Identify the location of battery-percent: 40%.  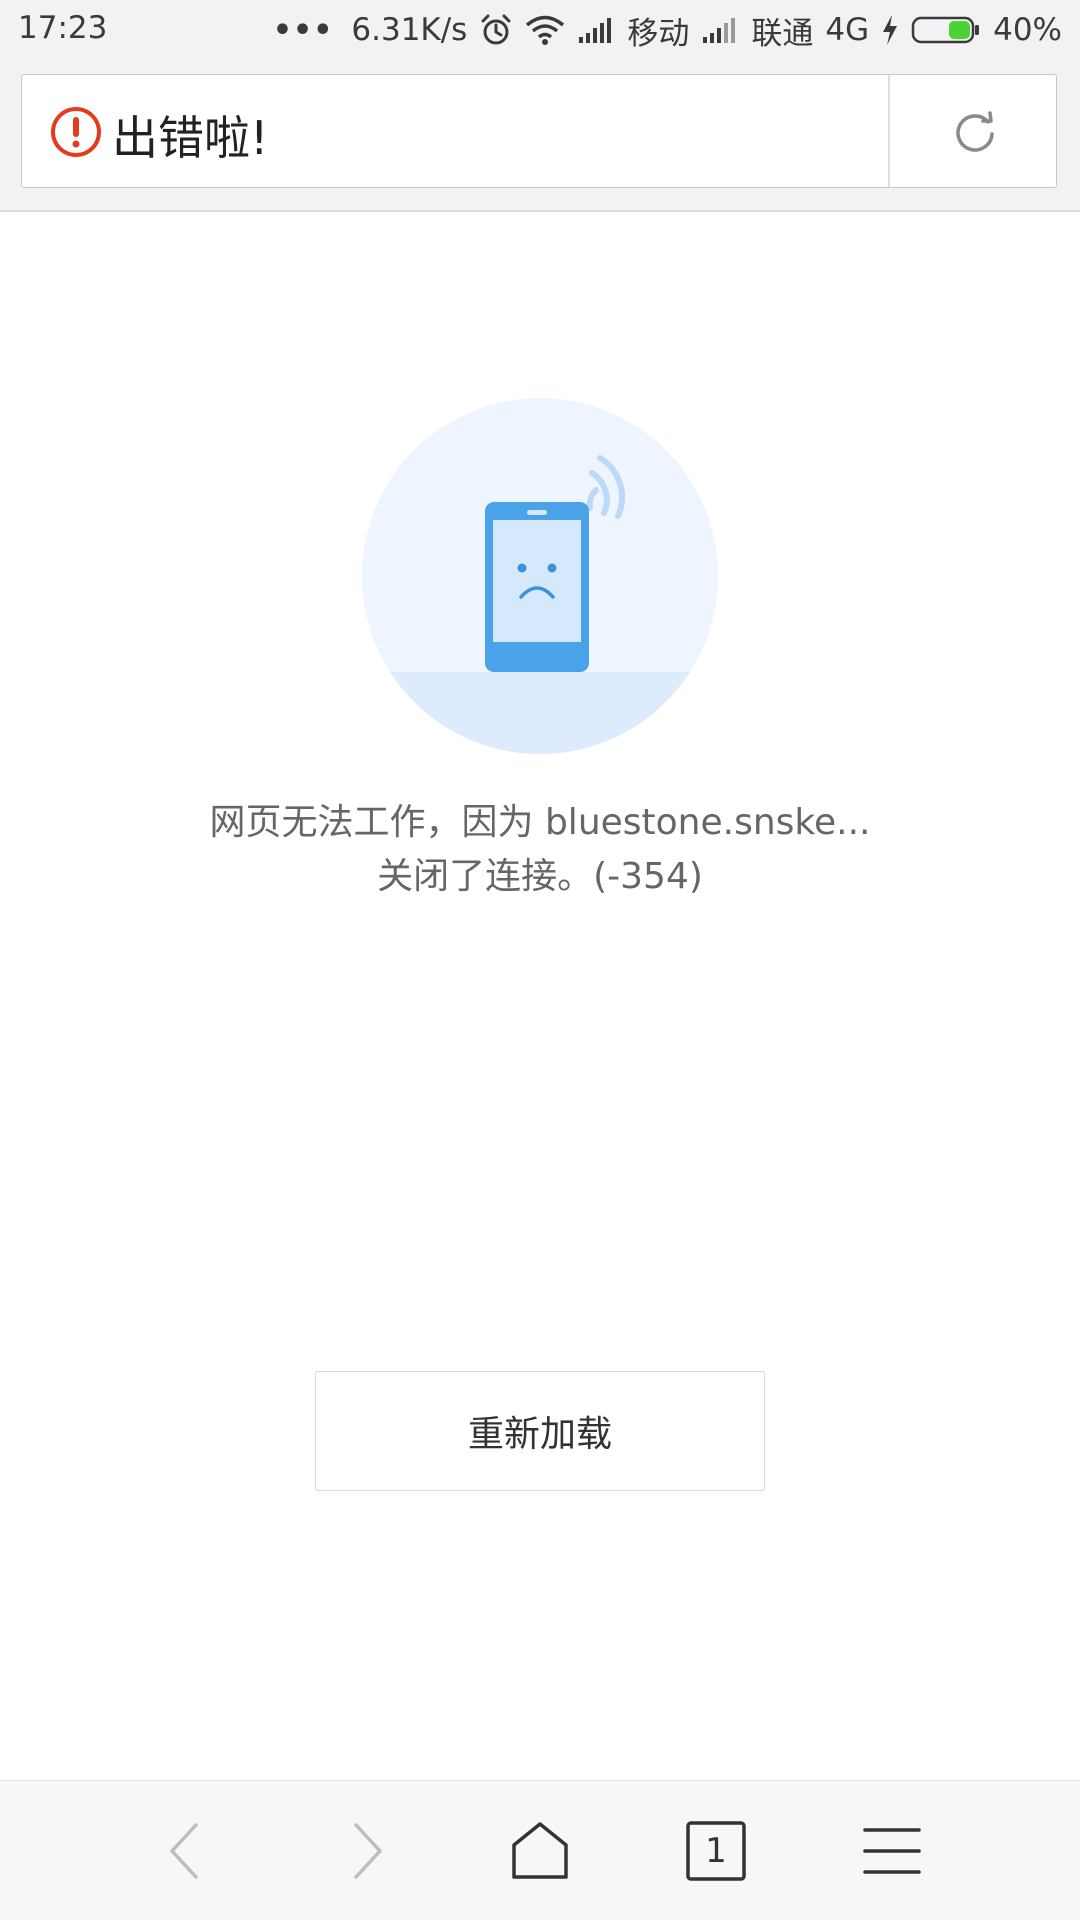
(1027, 30).